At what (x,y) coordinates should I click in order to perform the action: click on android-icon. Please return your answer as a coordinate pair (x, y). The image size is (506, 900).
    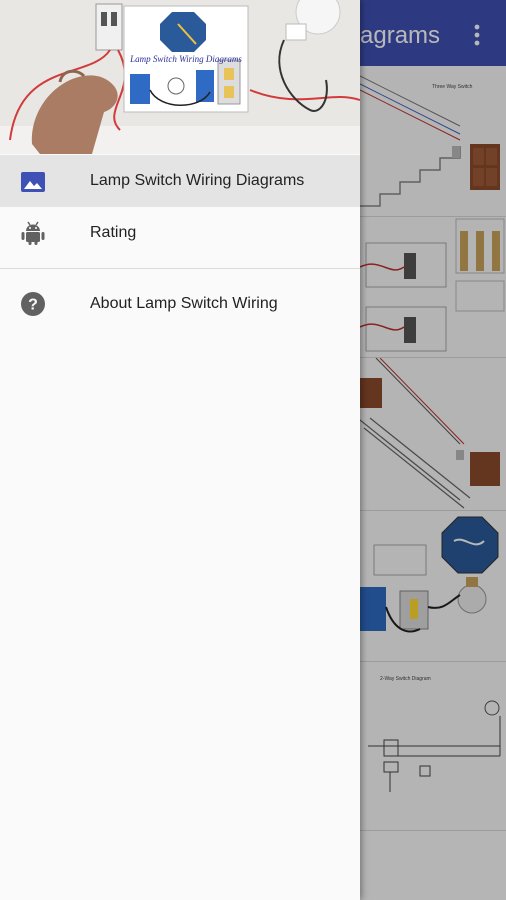
    Looking at the image, I should click on (33, 233).